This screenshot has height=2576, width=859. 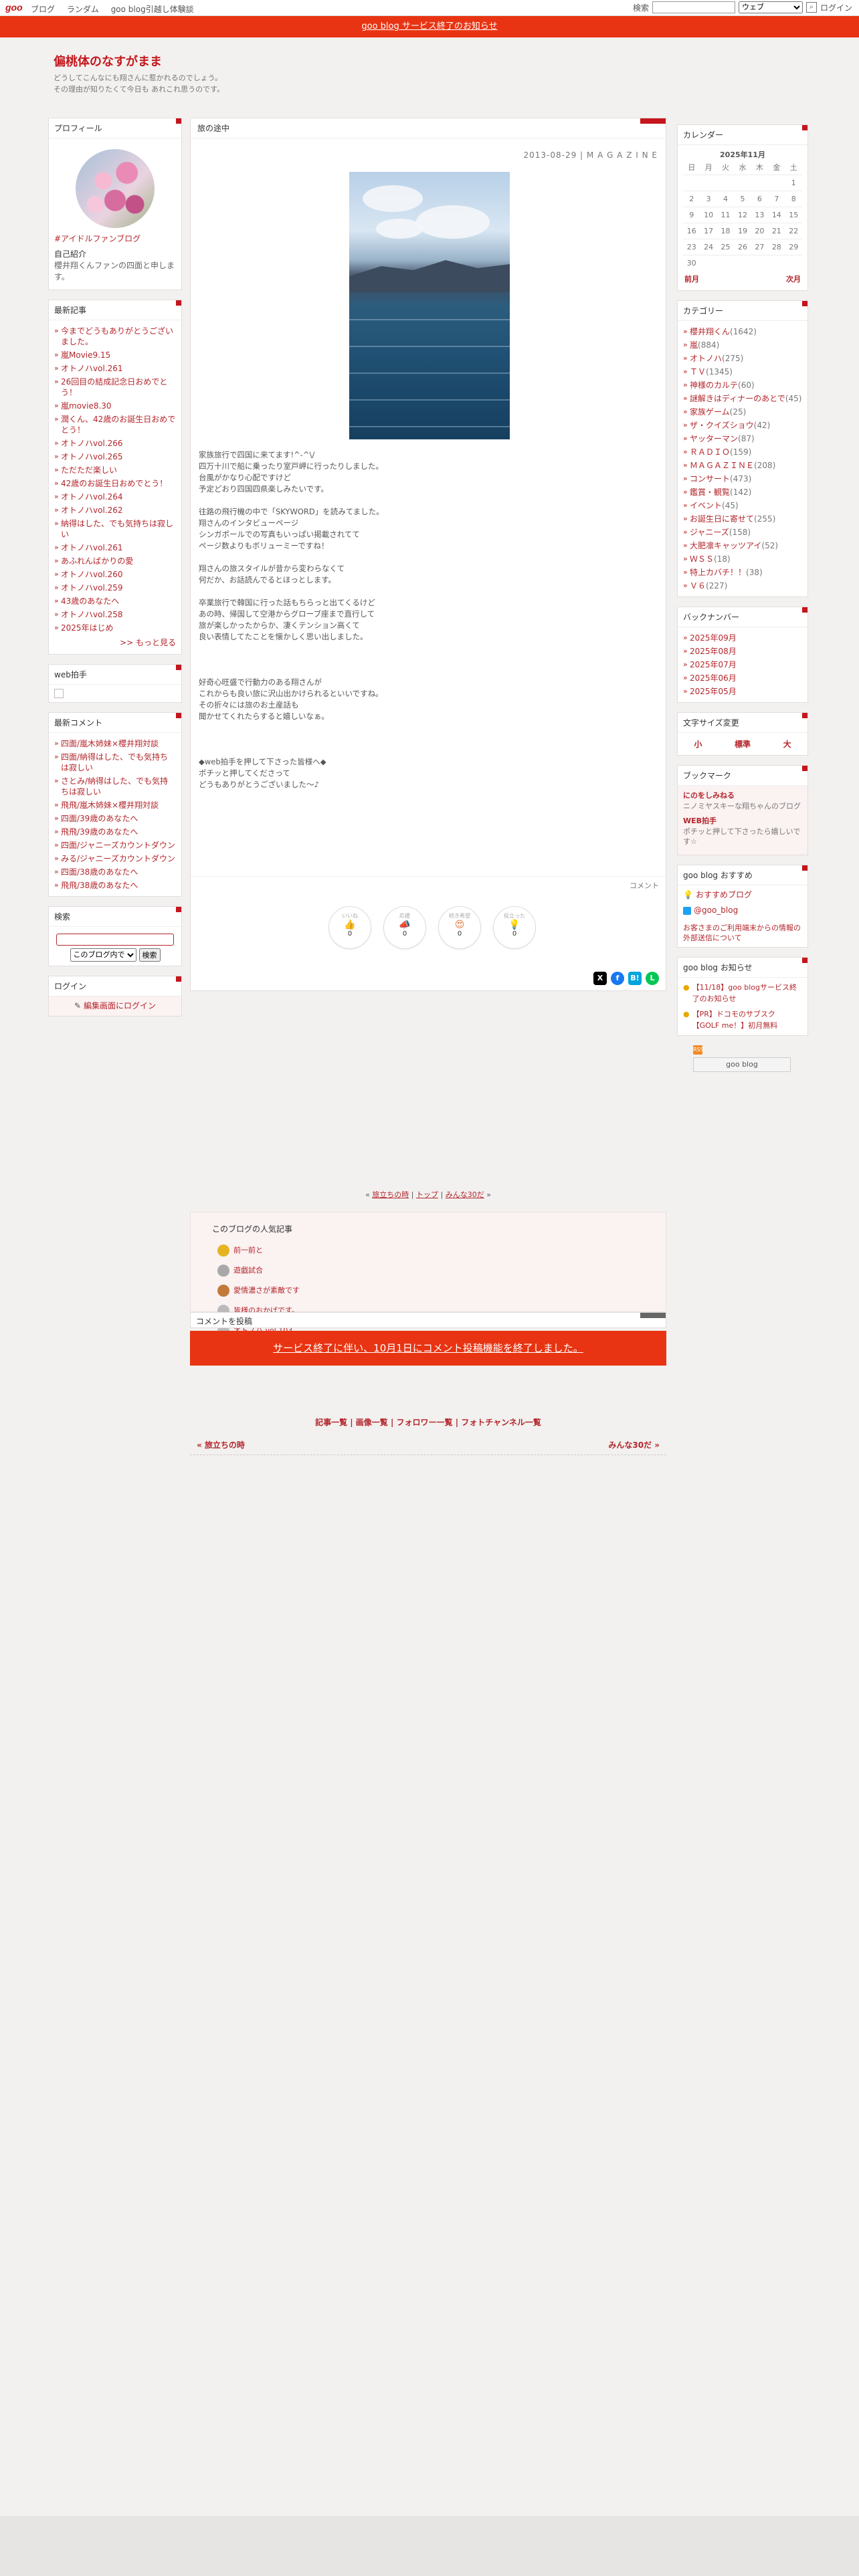 What do you see at coordinates (115, 574) in the screenshot?
I see `recent-post-link: オトノハvol.260` at bounding box center [115, 574].